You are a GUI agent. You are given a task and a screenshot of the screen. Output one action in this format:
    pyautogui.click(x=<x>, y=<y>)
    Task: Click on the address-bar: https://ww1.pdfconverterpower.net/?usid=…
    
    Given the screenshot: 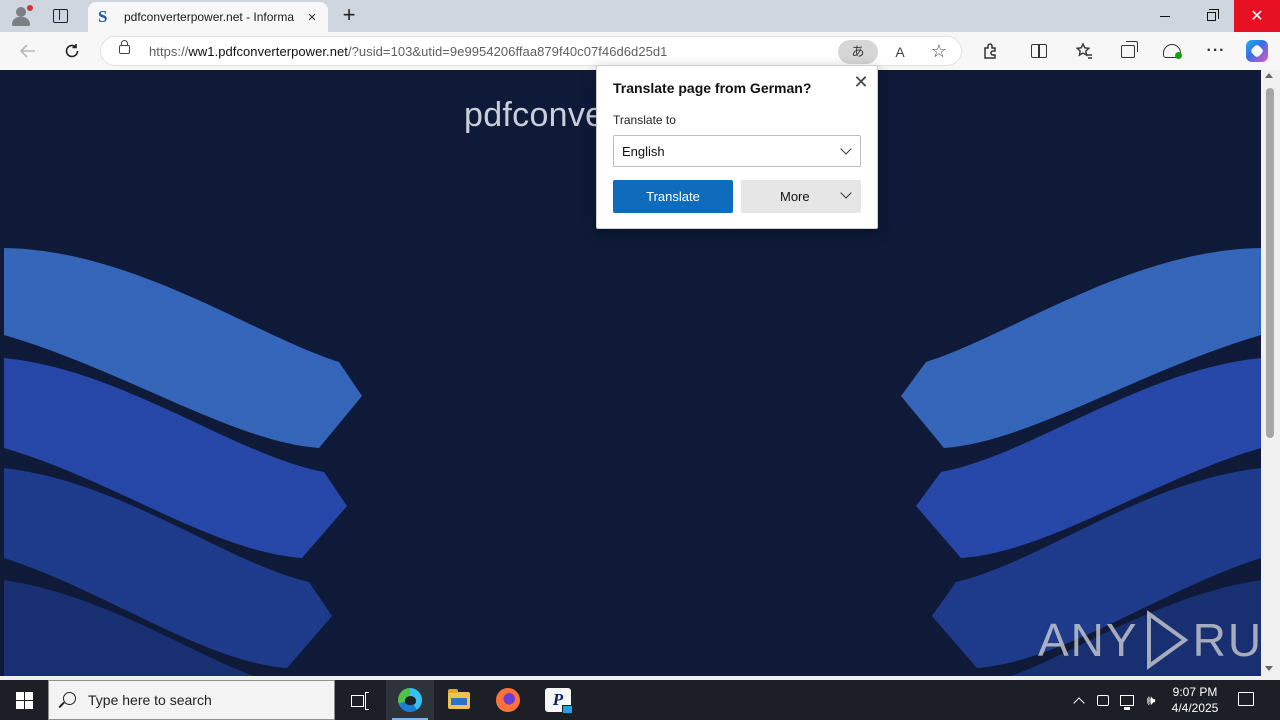 What is the action you would take?
    pyautogui.click(x=531, y=51)
    